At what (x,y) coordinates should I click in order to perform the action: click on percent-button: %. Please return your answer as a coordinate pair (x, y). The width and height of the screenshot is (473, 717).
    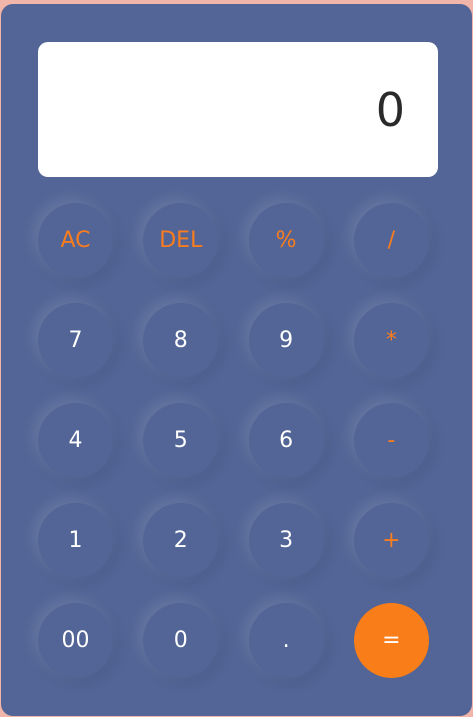
    Looking at the image, I should click on (286, 240).